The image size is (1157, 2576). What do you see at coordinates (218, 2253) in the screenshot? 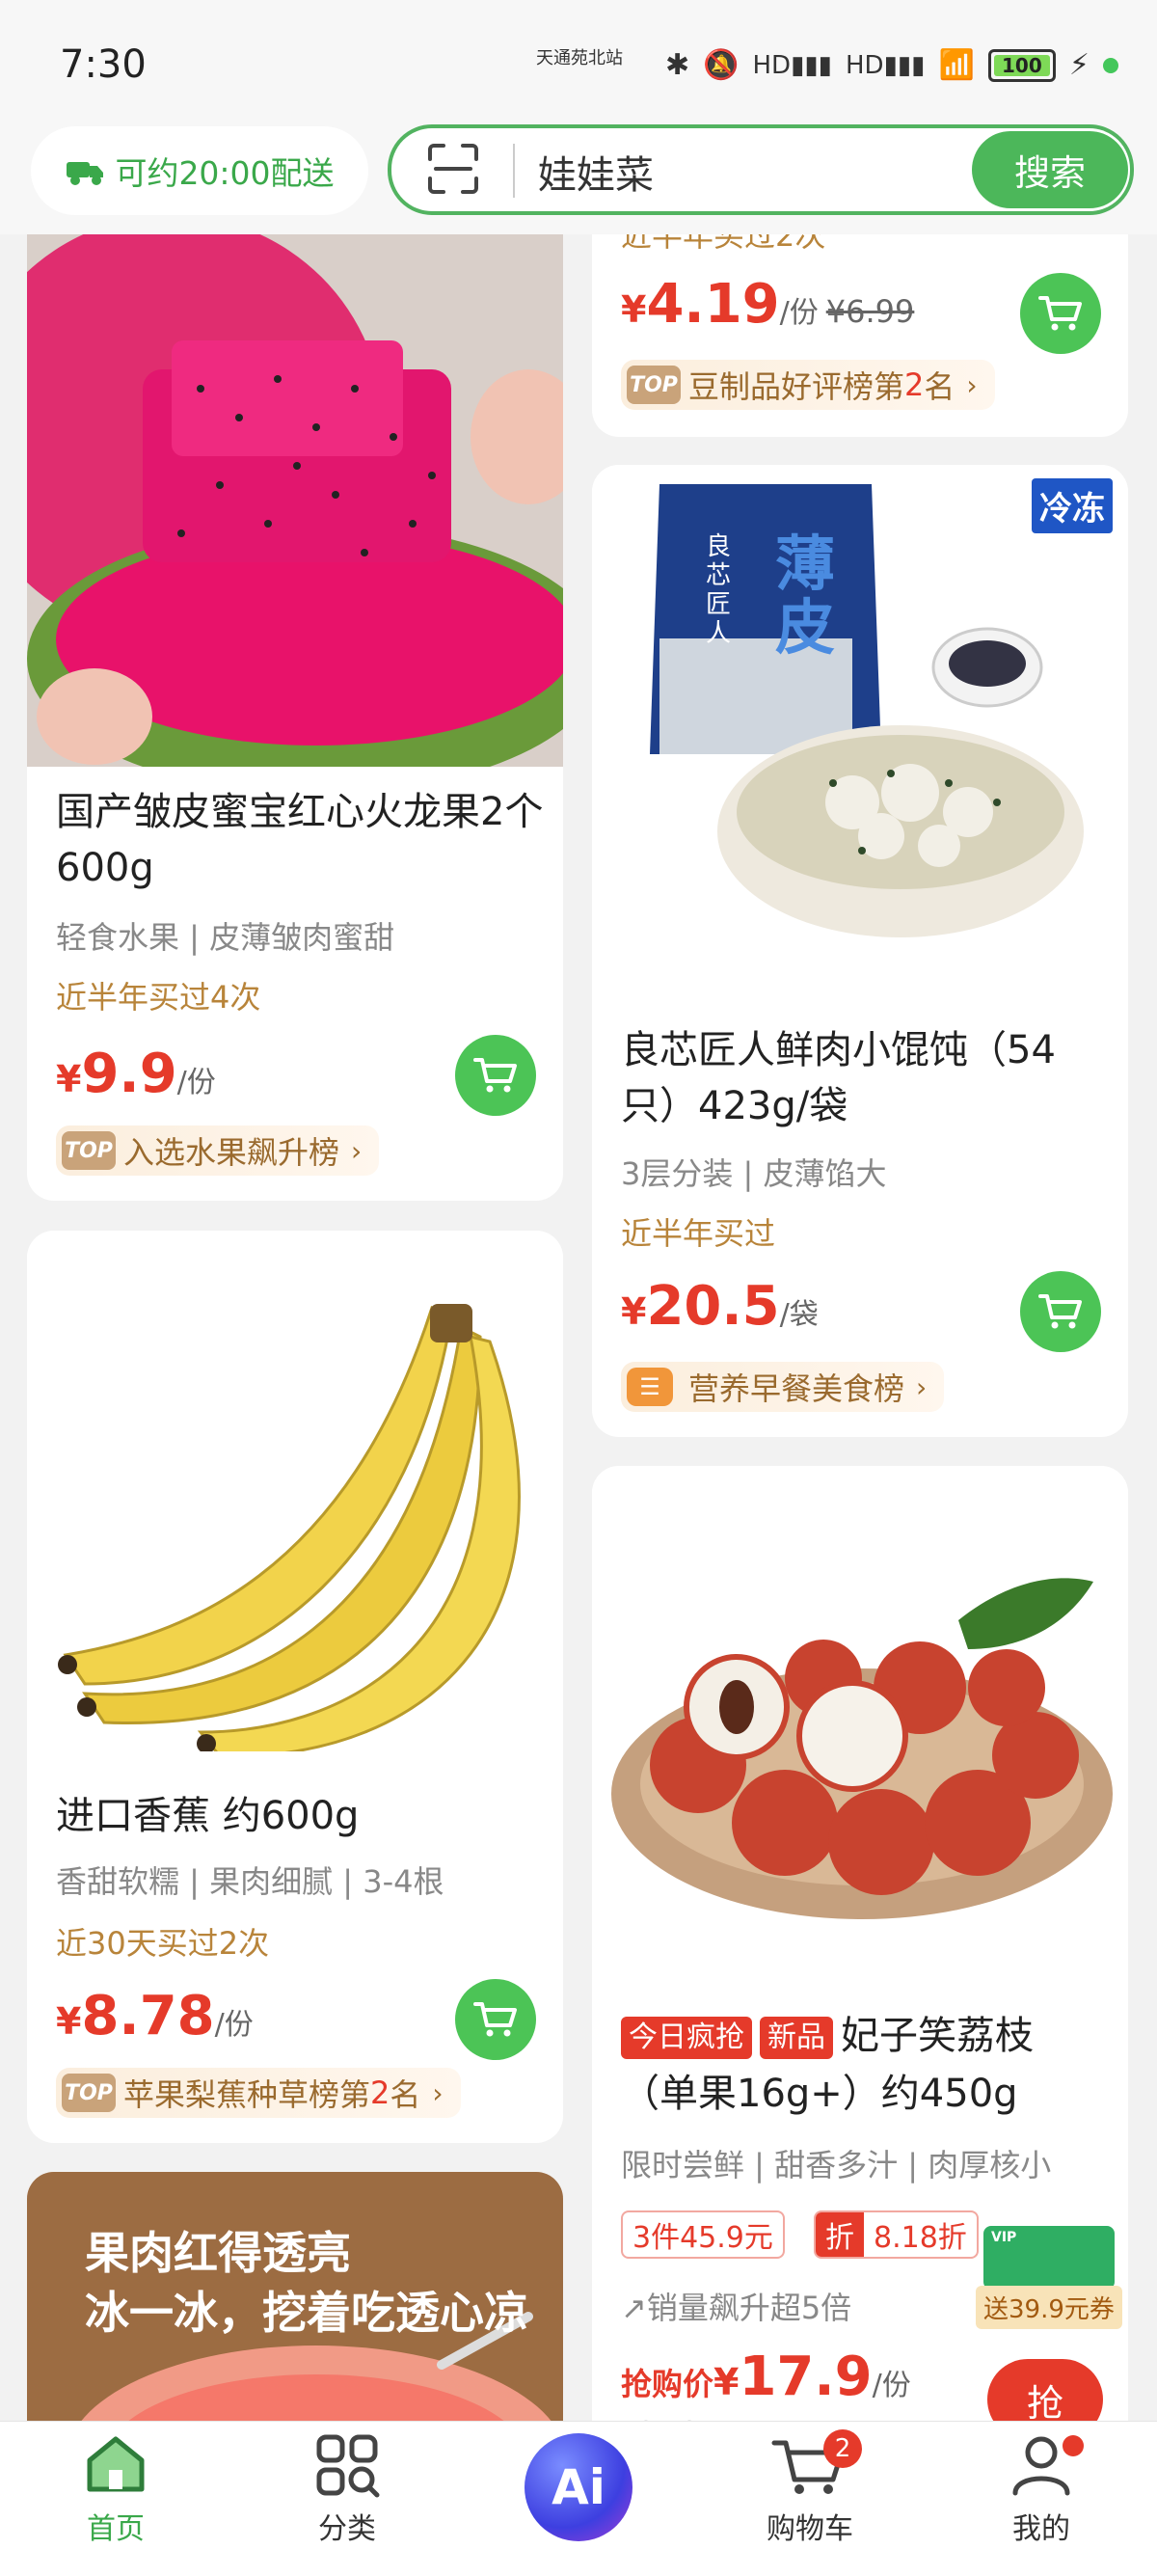
I see `banner-line1: 果肉红得透亮` at bounding box center [218, 2253].